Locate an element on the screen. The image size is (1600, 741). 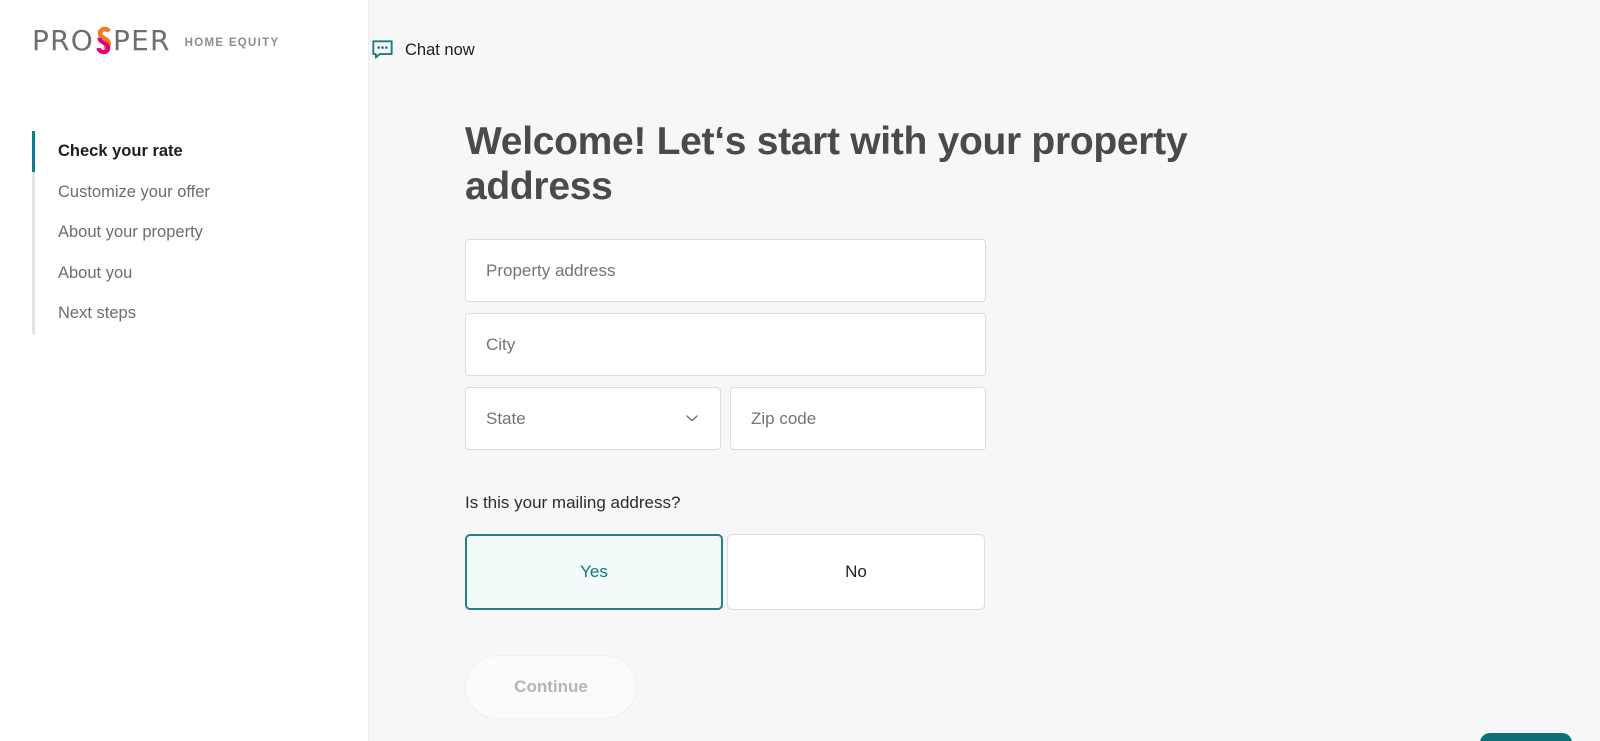
continue-button: Continue is located at coordinates (551, 686).